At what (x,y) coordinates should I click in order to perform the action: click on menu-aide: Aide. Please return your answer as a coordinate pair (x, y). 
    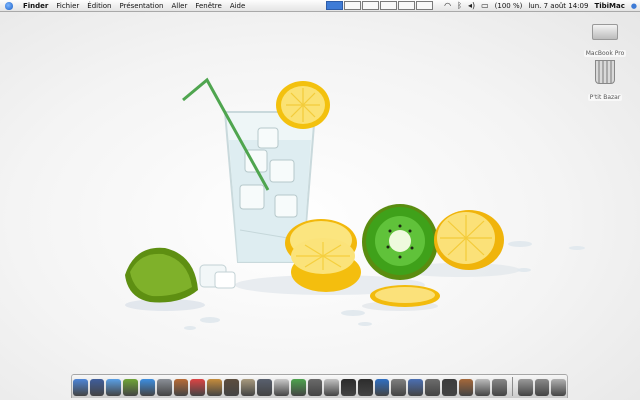
    Looking at the image, I should click on (237, 6).